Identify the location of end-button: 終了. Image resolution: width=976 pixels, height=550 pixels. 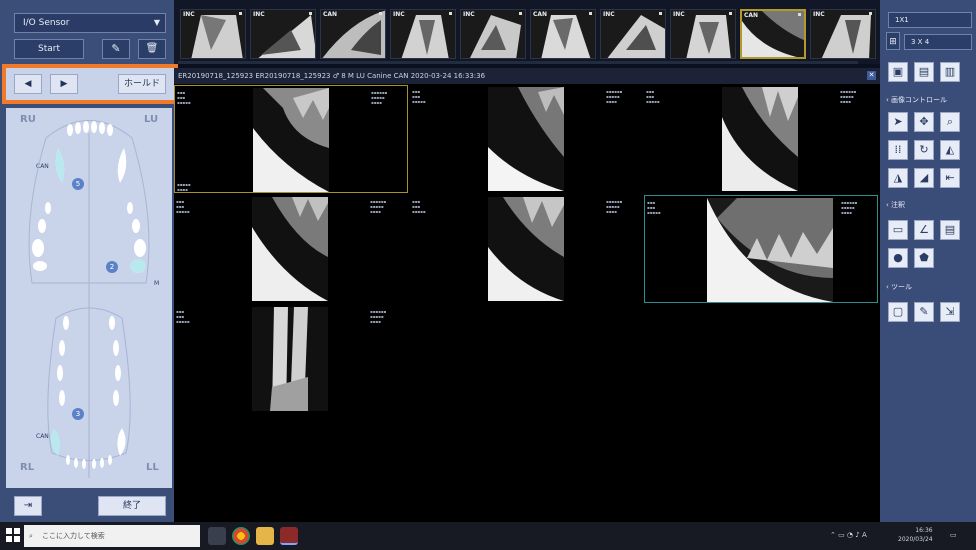
(132, 506).